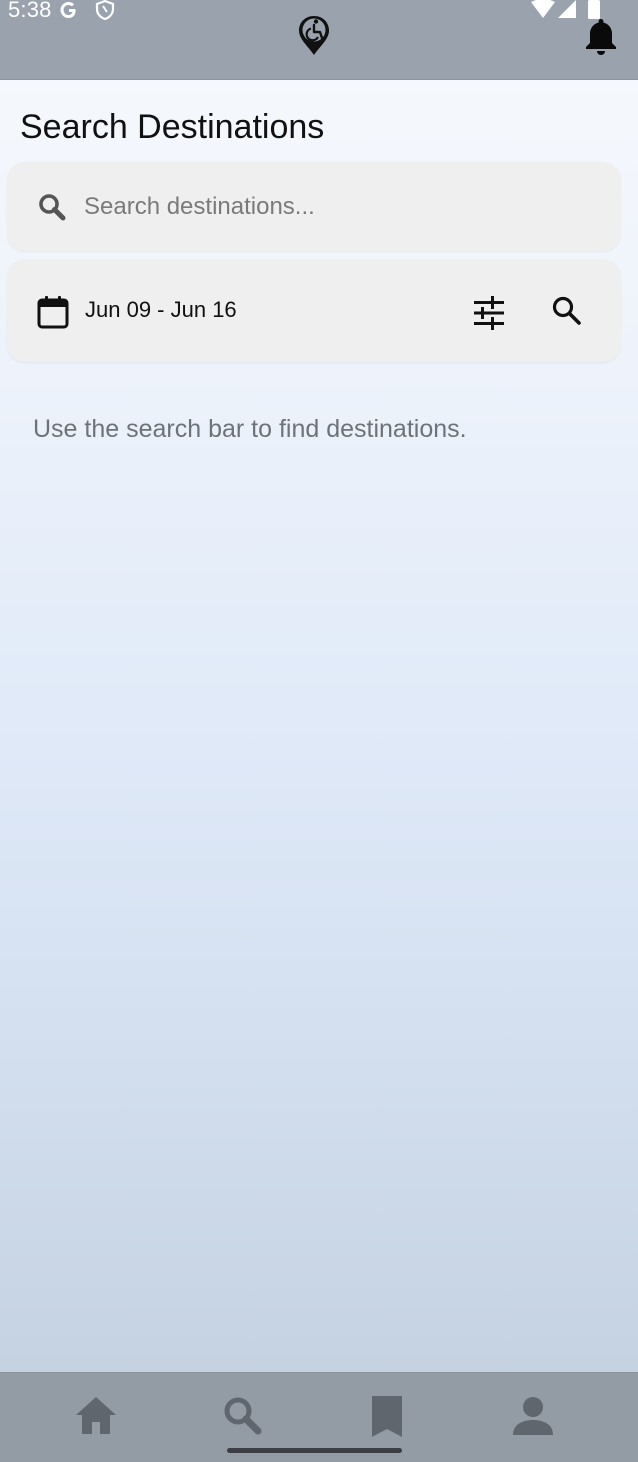 Image resolution: width=638 pixels, height=1462 pixels. I want to click on bottom-navigation, so click(319, 1417).